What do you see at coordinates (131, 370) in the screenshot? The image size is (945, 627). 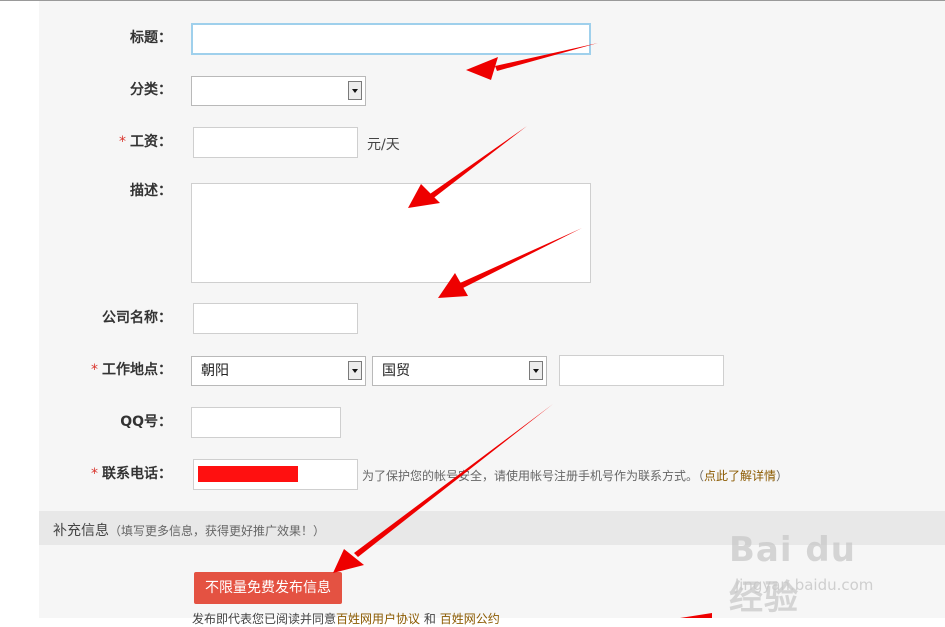 I see `location-label: * 工作地点：` at bounding box center [131, 370].